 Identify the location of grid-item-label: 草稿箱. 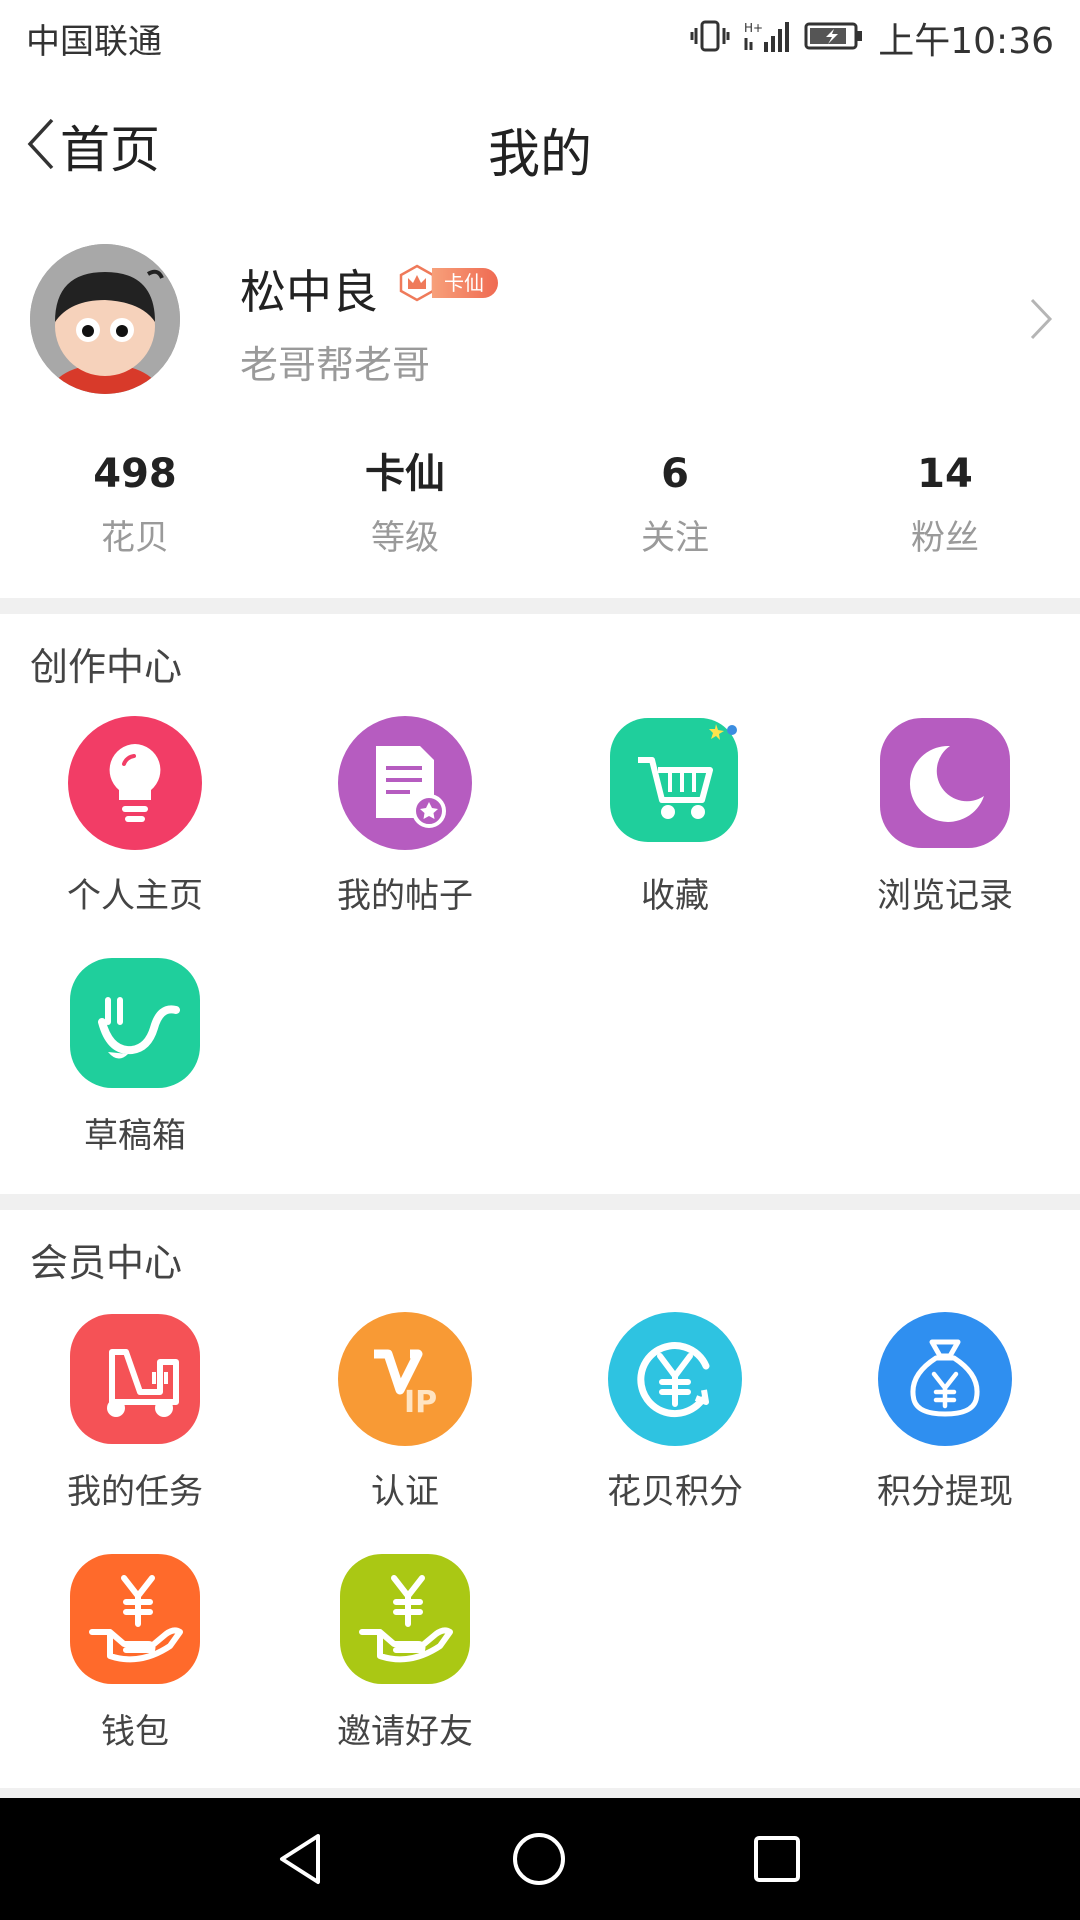
(135, 1136).